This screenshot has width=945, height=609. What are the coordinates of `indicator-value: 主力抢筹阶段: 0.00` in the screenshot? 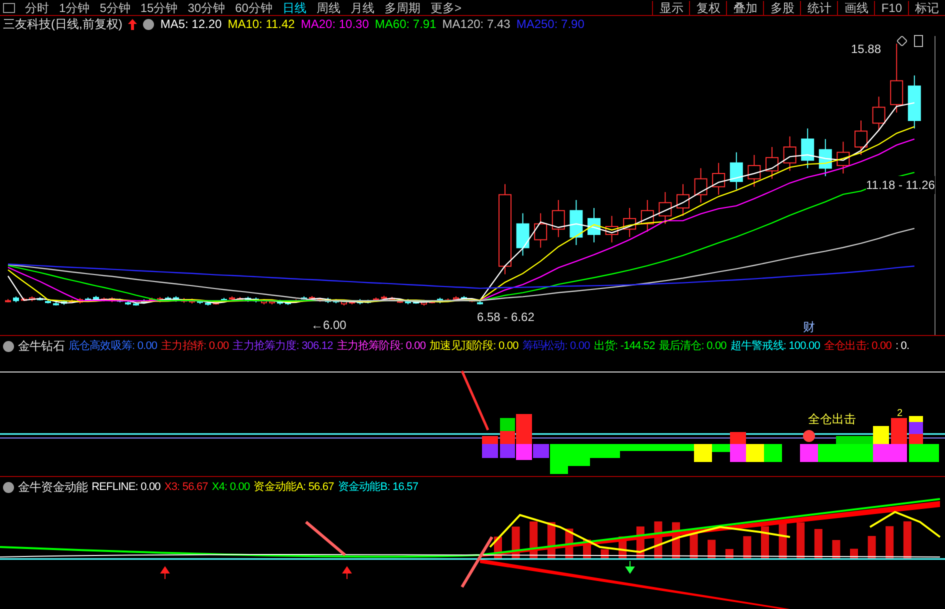 It's located at (381, 346).